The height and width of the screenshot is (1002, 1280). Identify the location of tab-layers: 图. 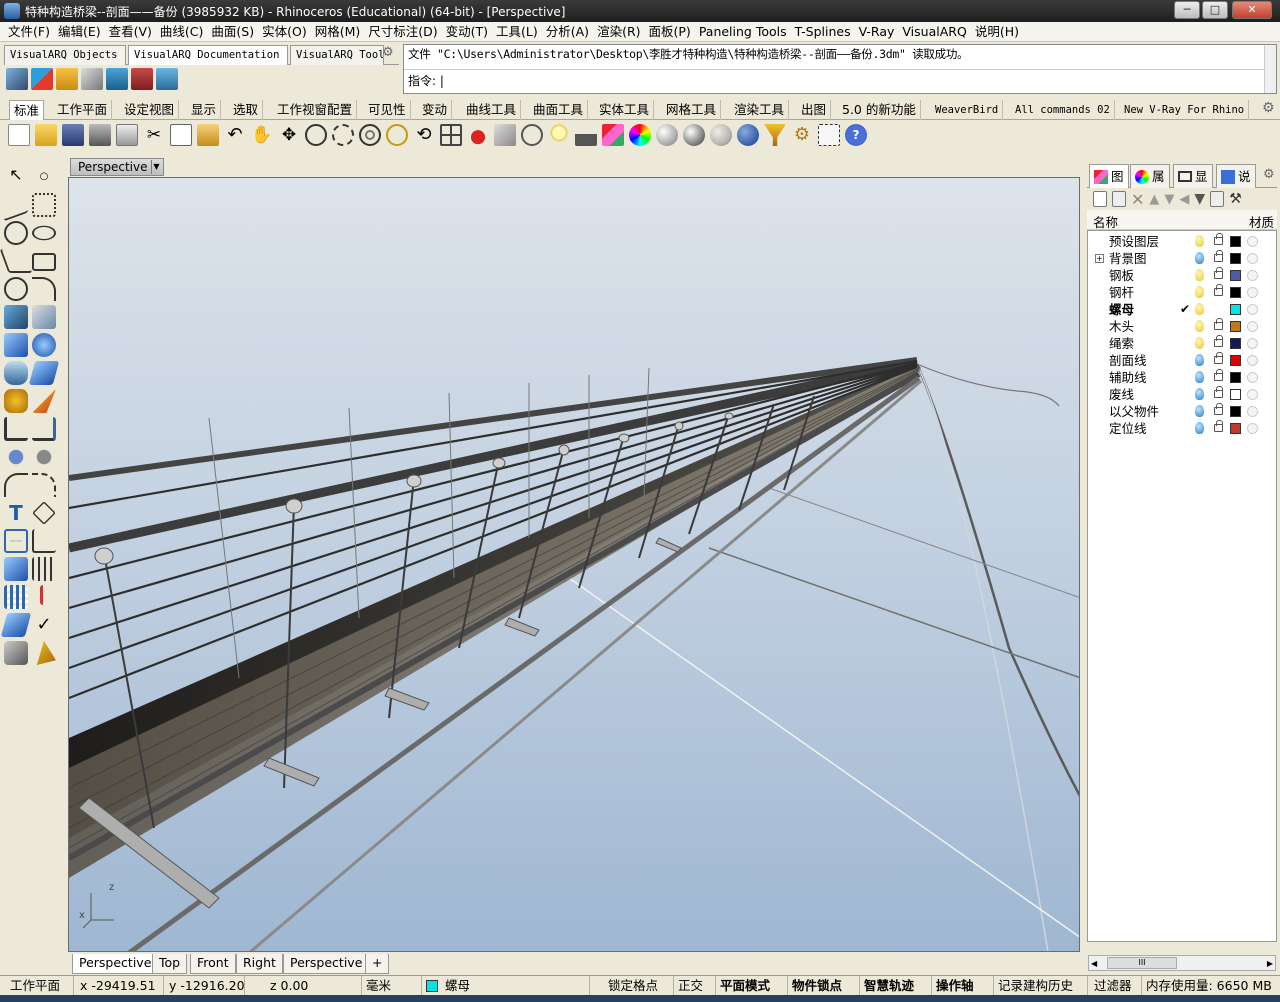
(1109, 176).